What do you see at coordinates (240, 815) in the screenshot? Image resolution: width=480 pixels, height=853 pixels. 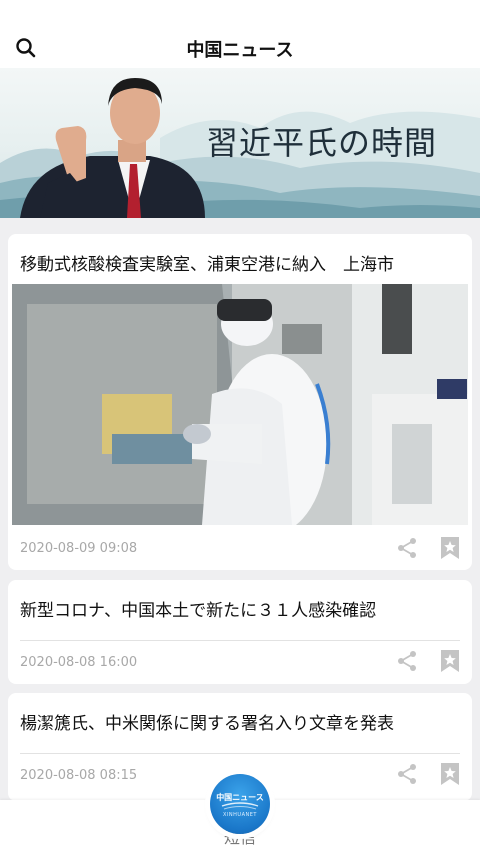 I see `fab-sublabel: XINHUANET` at bounding box center [240, 815].